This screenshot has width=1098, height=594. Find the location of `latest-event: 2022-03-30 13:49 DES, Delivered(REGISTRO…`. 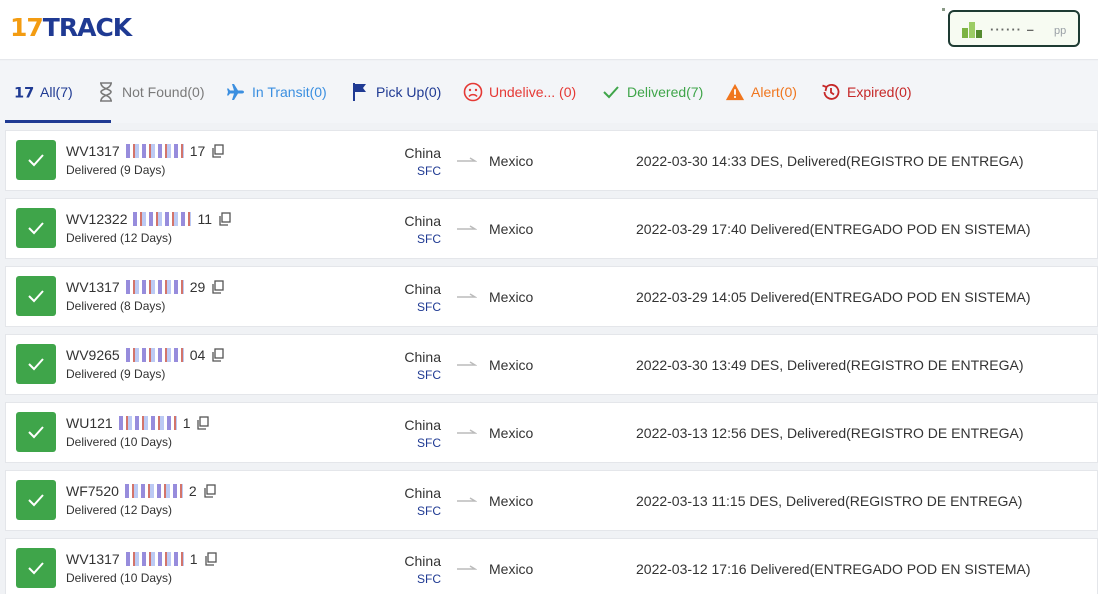

latest-event: 2022-03-30 13:49 DES, Delivered(REGISTRO… is located at coordinates (830, 365).